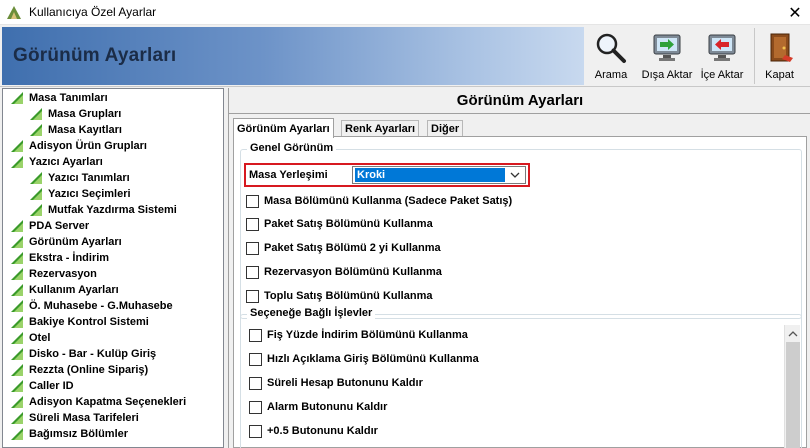 The width and height of the screenshot is (810, 448). I want to click on general-view-legend: Genel Görünüm, so click(292, 148).